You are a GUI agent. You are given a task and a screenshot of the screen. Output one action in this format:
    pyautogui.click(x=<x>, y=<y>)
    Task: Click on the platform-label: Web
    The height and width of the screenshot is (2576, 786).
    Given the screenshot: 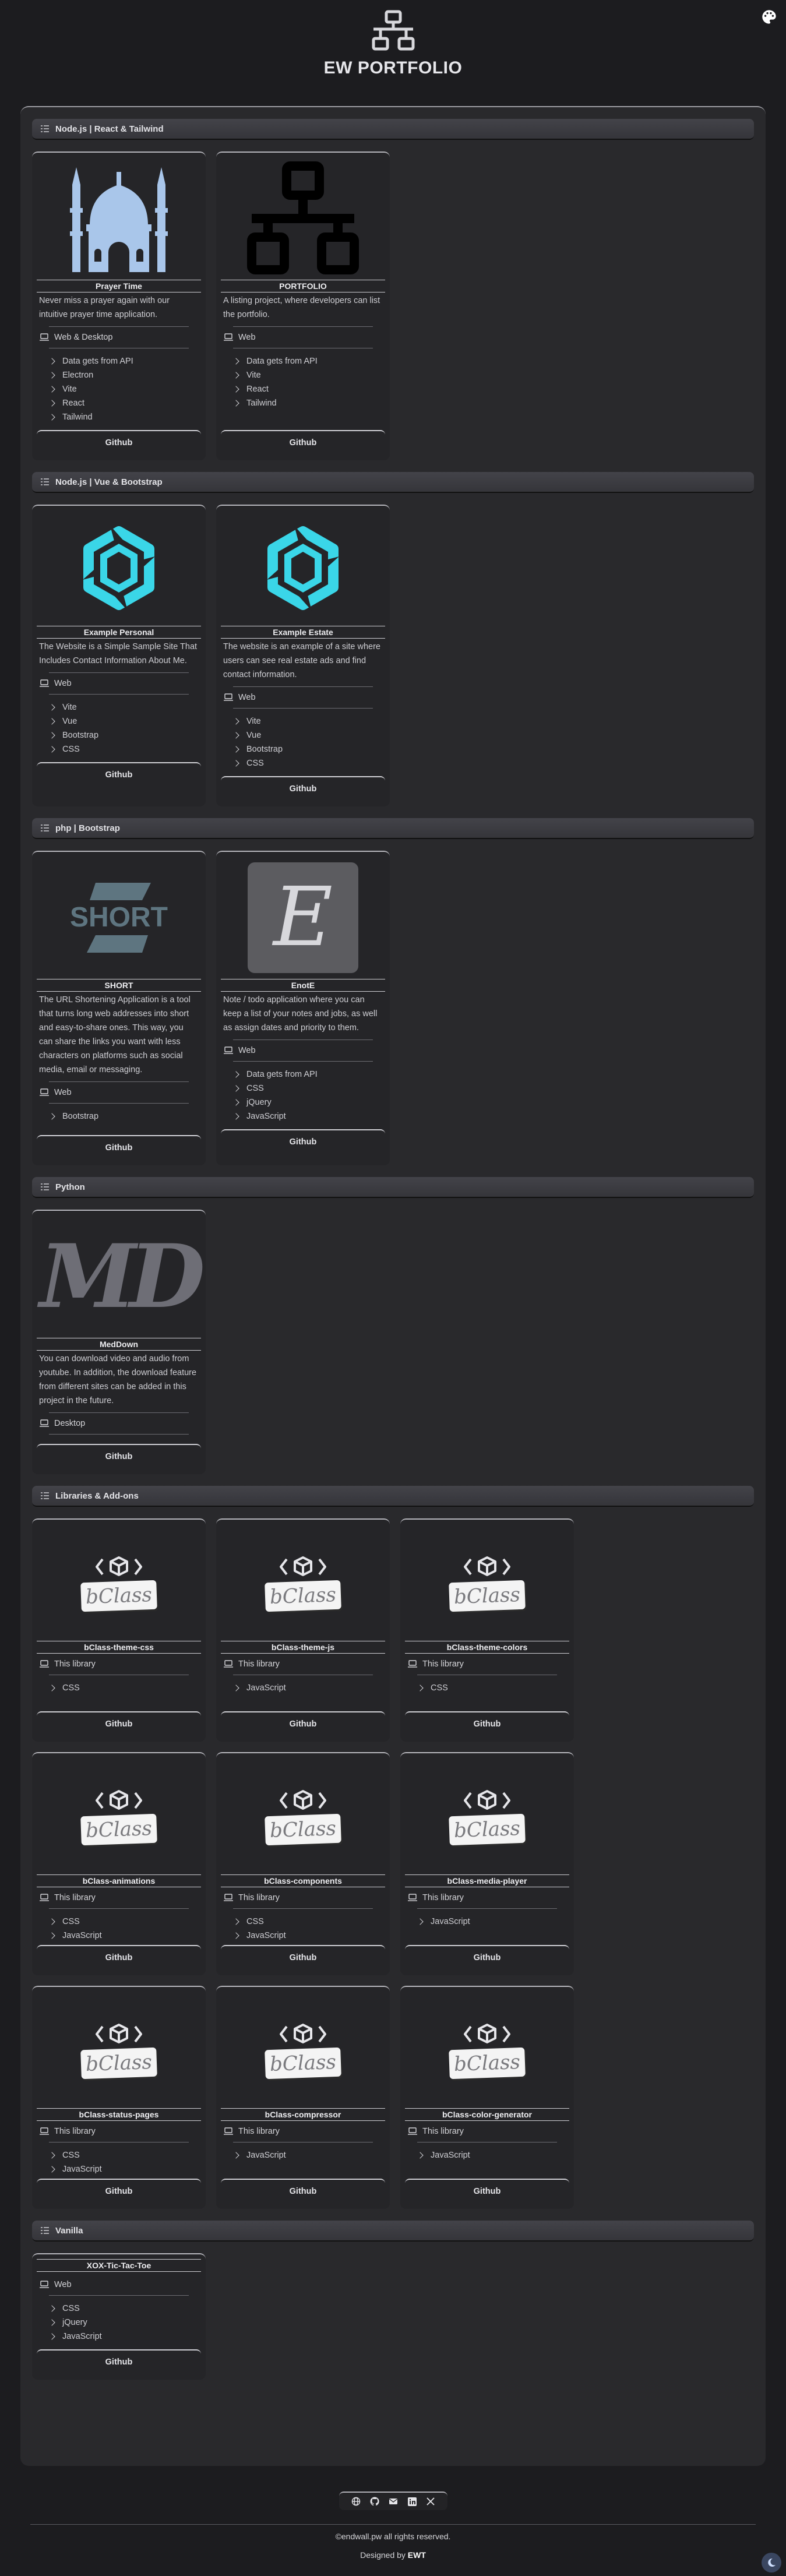 What is the action you would take?
    pyautogui.click(x=247, y=1050)
    